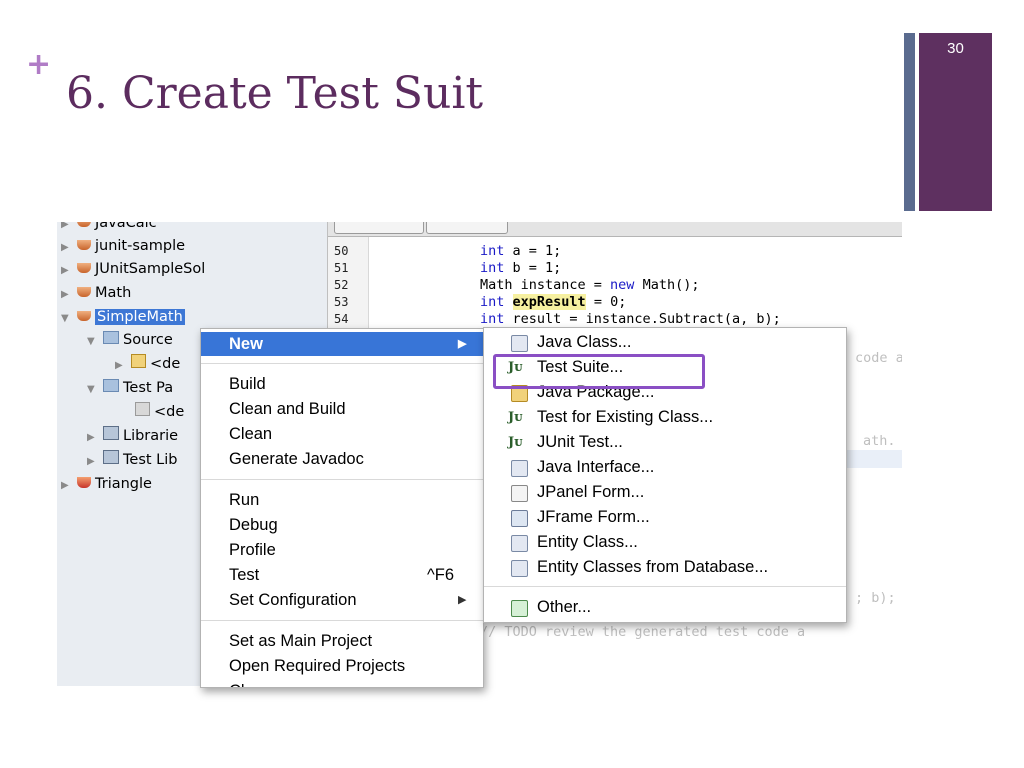  Describe the element at coordinates (342, 641) in the screenshot. I see `menu-item-set-as-main-project: Set as Main Project` at that location.